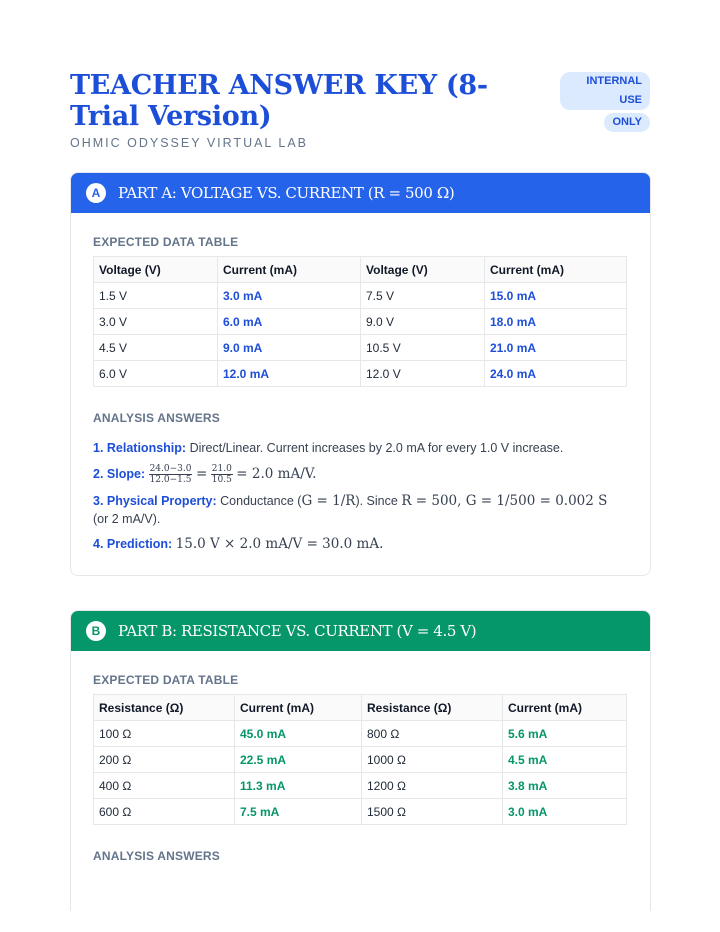  I want to click on equals-sign: =, so click(201, 473).